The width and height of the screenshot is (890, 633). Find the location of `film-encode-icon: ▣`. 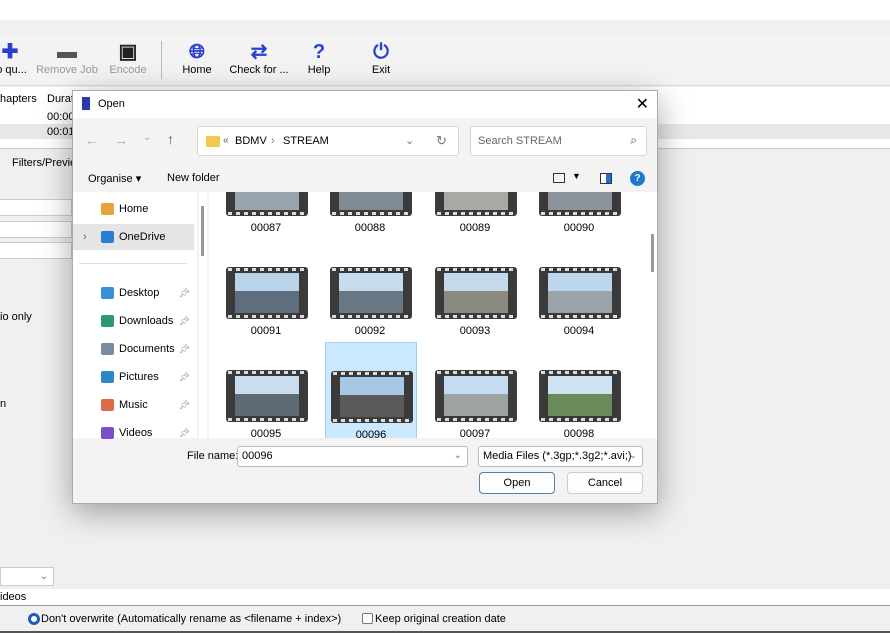

film-encode-icon: ▣ is located at coordinates (128, 52).